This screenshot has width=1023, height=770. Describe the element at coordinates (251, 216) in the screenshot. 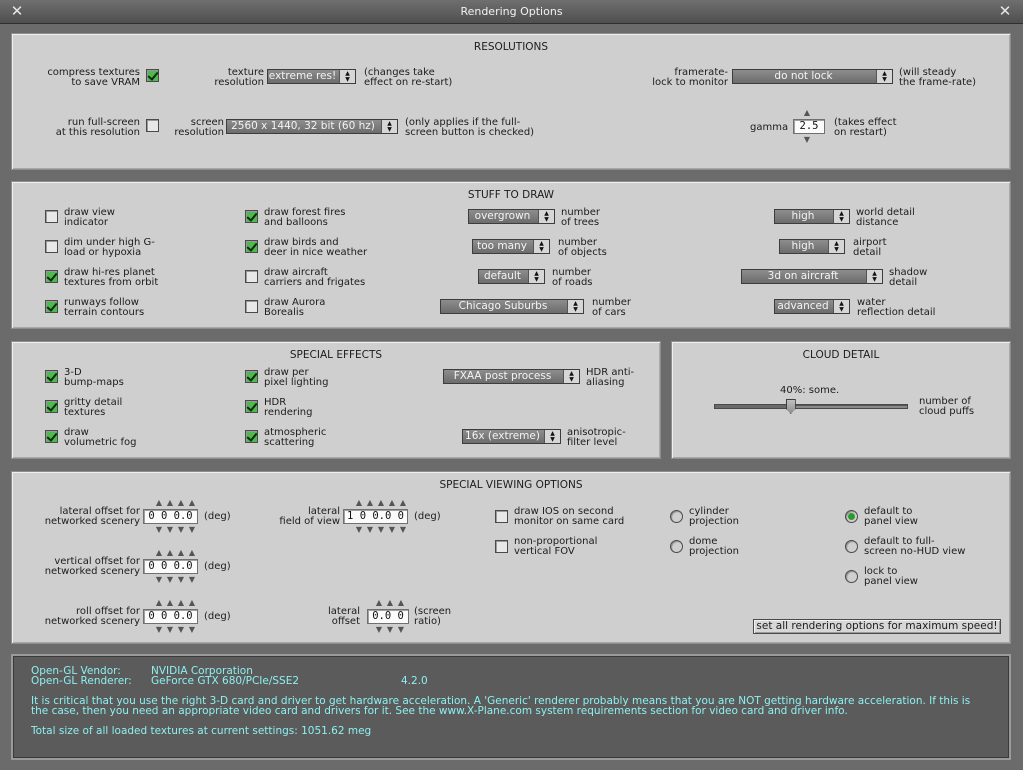

I see `forest-fires-checkbox` at that location.